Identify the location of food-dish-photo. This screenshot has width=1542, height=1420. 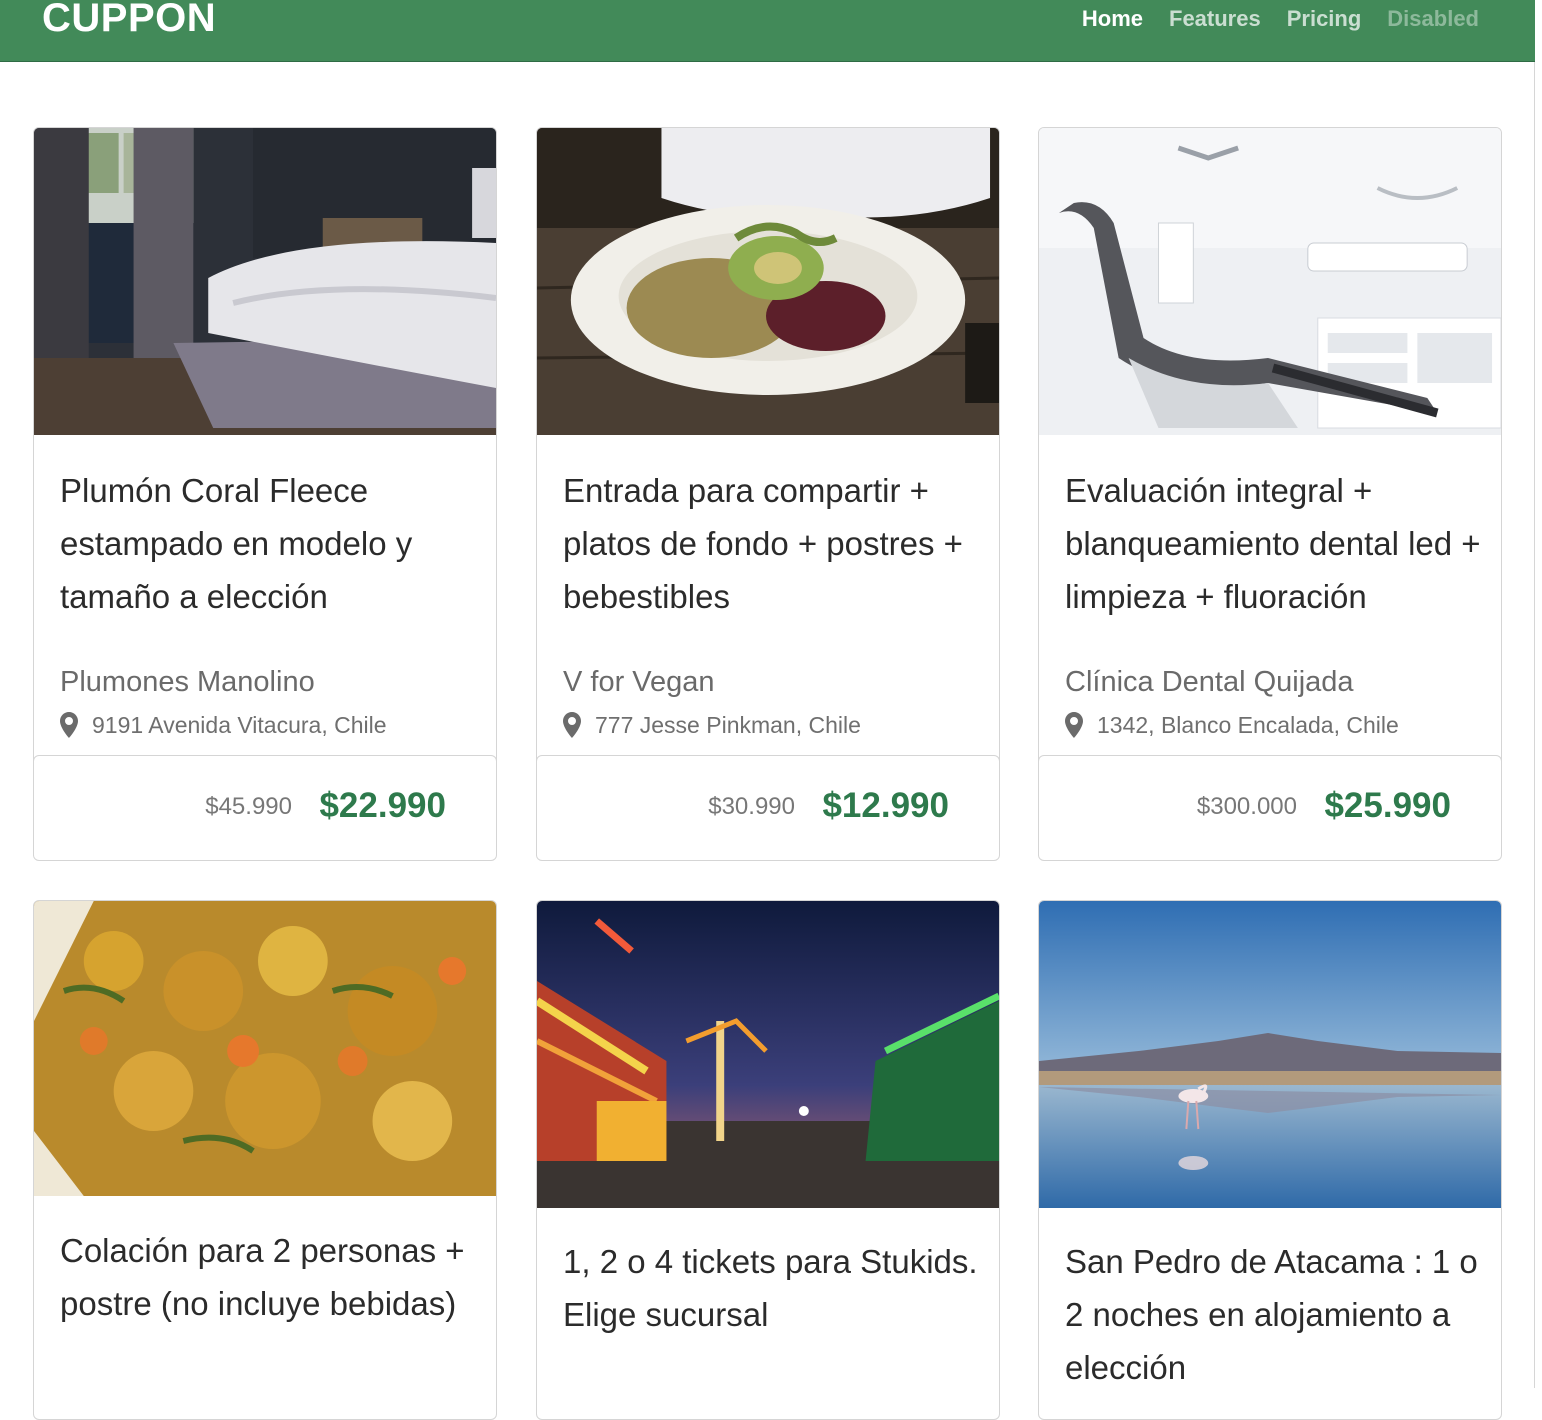
(265, 1048).